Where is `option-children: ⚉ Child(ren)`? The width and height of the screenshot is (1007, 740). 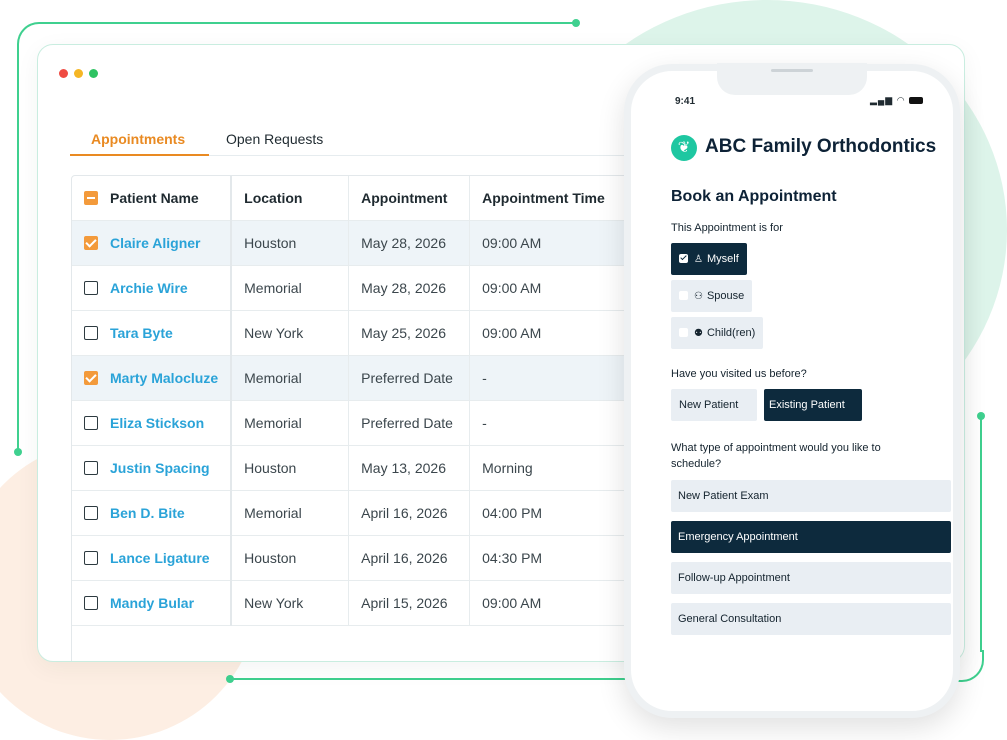 option-children: ⚉ Child(ren) is located at coordinates (717, 333).